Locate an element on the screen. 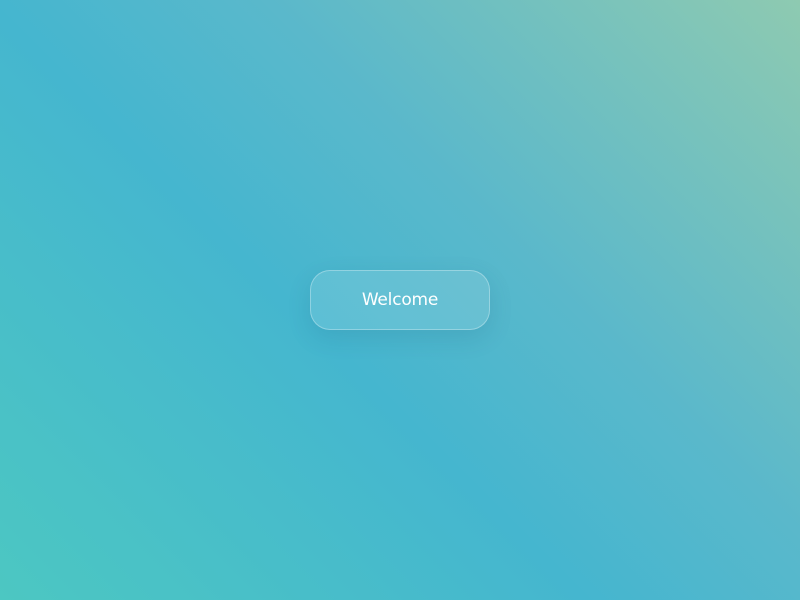  welcome-button-label: Welcome is located at coordinates (400, 300).